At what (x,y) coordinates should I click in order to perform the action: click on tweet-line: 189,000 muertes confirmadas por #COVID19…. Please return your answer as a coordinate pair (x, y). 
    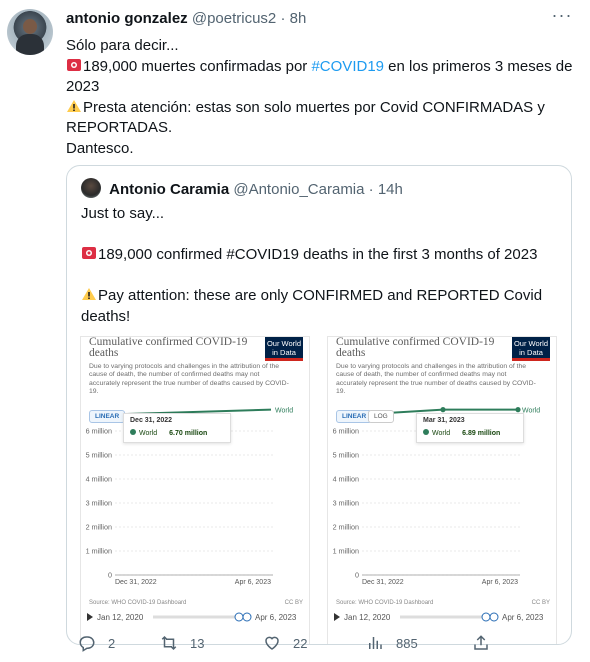
    Looking at the image, I should click on (321, 77).